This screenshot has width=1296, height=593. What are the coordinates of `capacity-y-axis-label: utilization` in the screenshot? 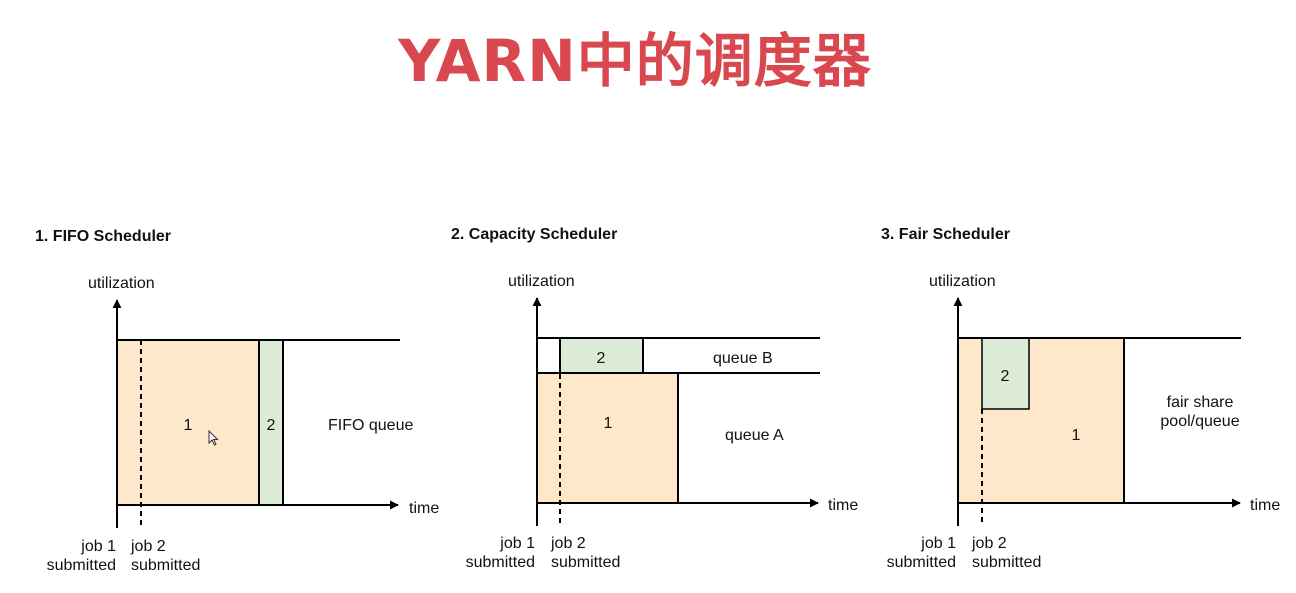 It's located at (541, 281).